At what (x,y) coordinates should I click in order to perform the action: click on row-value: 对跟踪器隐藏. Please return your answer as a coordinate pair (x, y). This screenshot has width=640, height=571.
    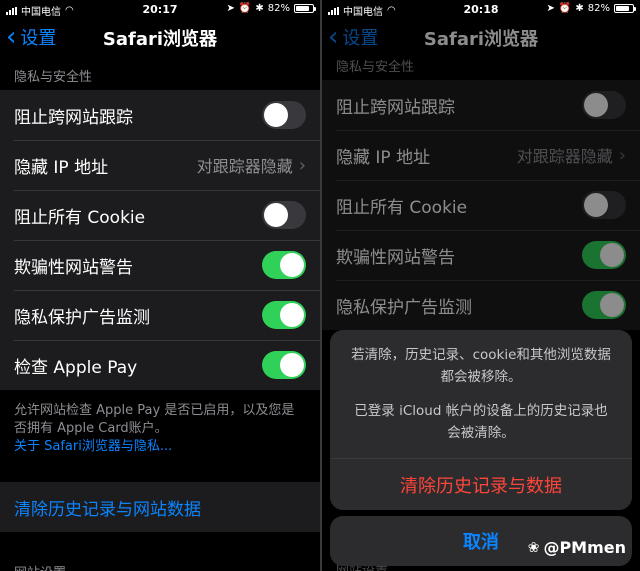
    Looking at the image, I should click on (244, 166).